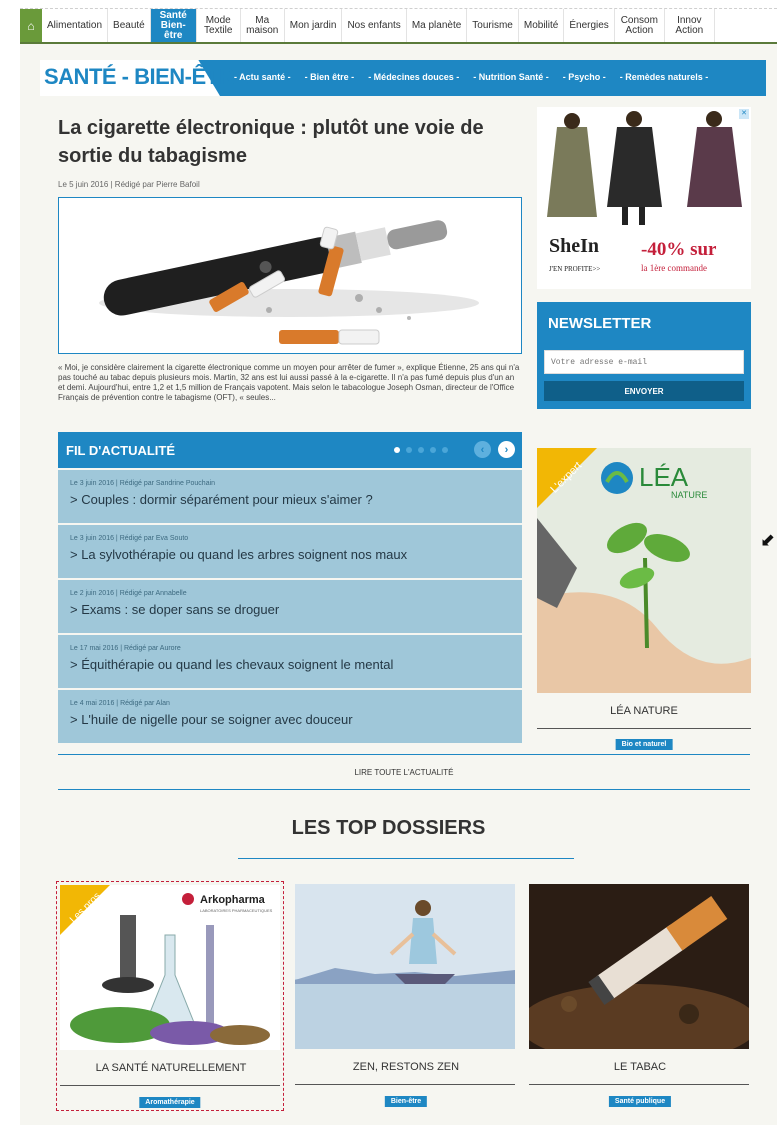 This screenshot has height=1125, width=777. I want to click on chevron-right-icon: ›, so click(506, 449).